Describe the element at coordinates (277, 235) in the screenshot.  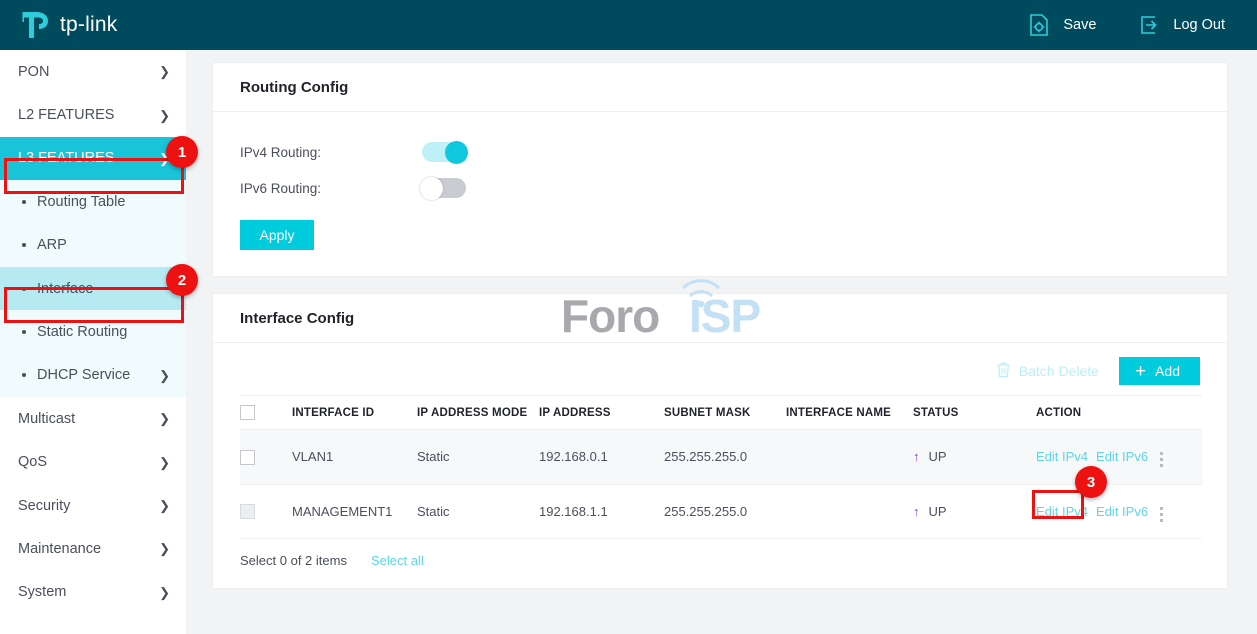
I see `apply-button: Apply` at that location.